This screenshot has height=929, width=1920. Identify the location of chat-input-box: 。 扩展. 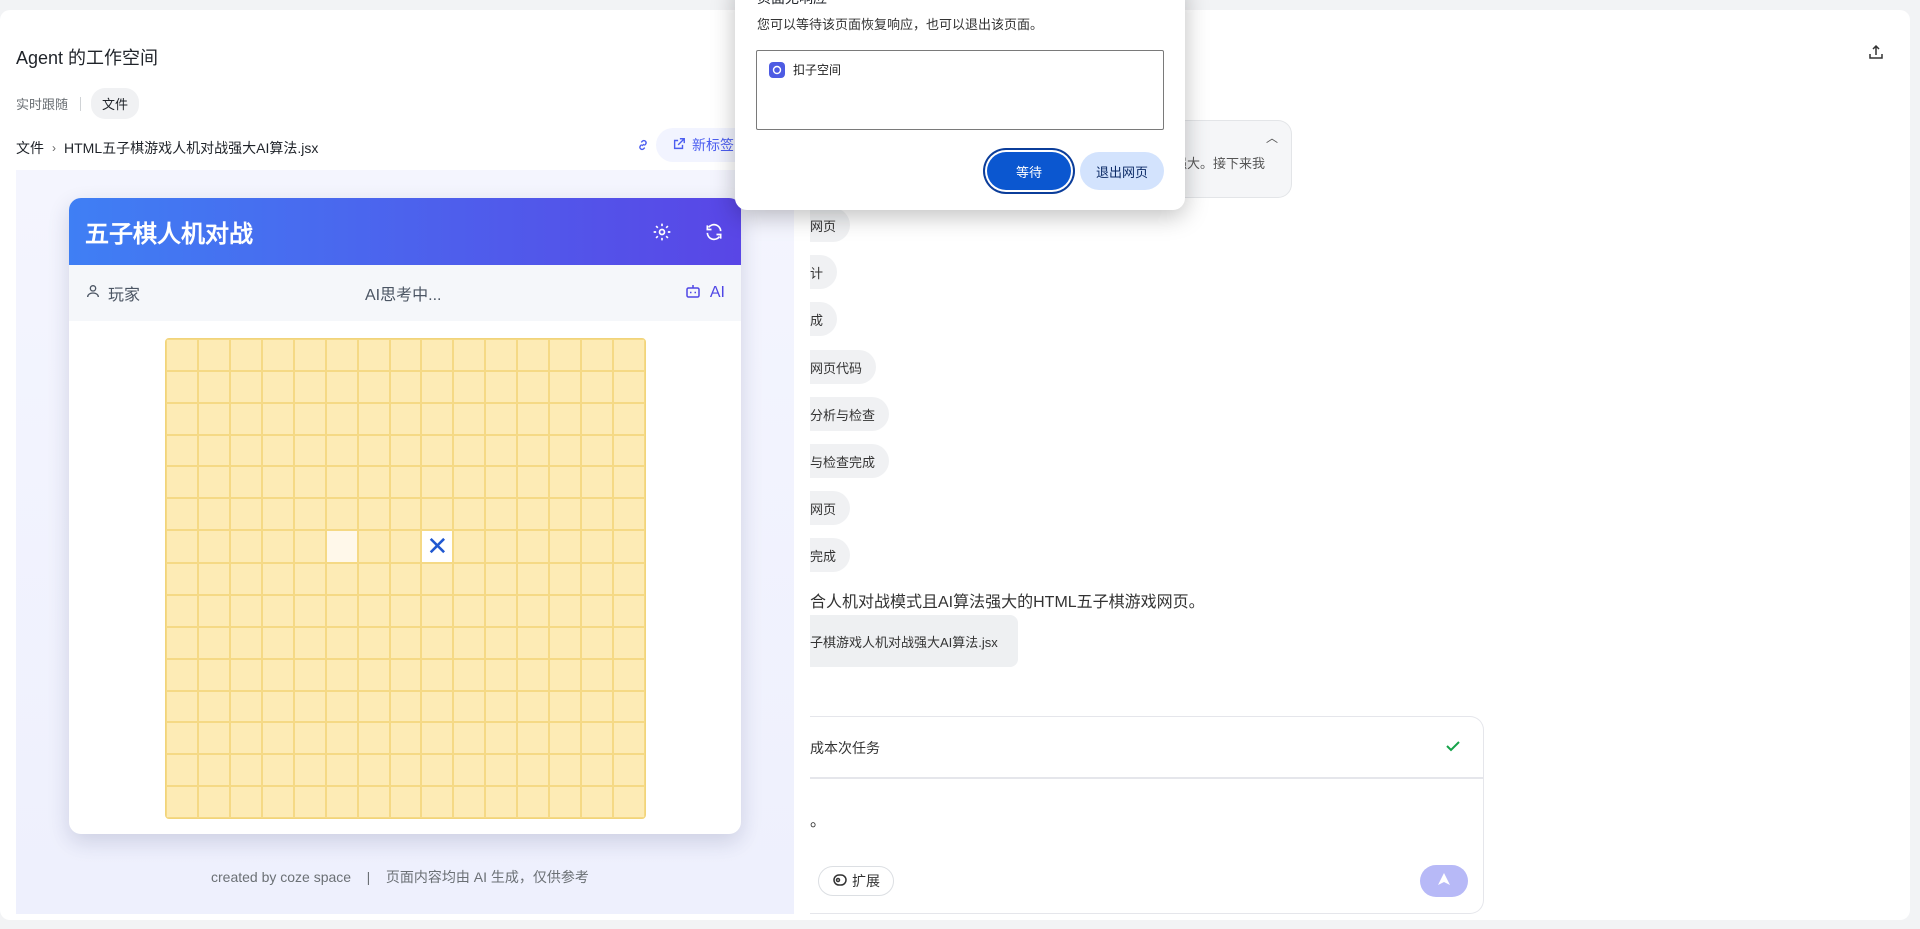
(1147, 846).